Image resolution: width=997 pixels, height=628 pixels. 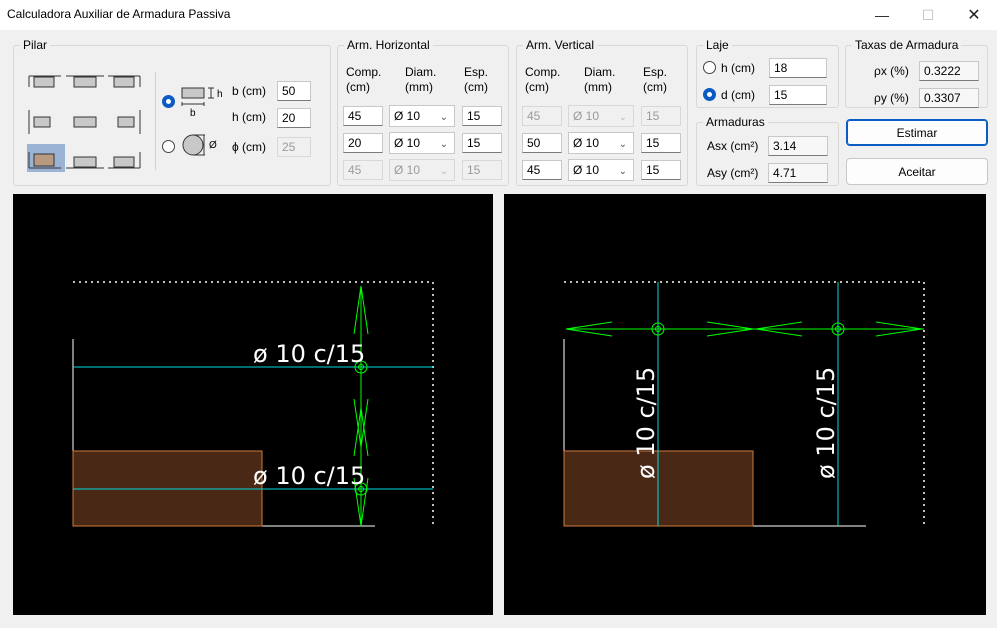 I want to click on minimize-button: —, so click(x=882, y=15).